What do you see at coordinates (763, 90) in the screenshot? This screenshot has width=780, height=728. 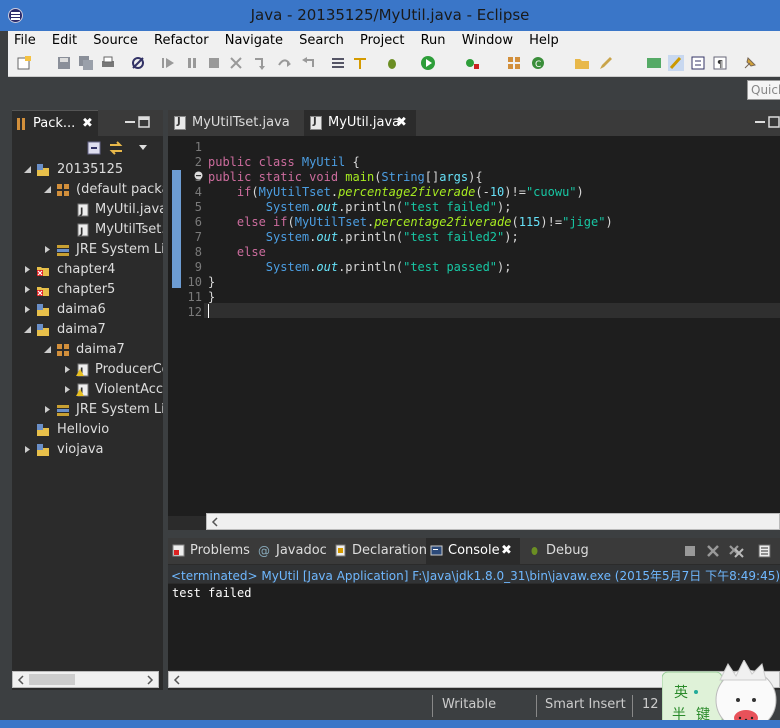 I see `quick-access-input: Quick` at bounding box center [763, 90].